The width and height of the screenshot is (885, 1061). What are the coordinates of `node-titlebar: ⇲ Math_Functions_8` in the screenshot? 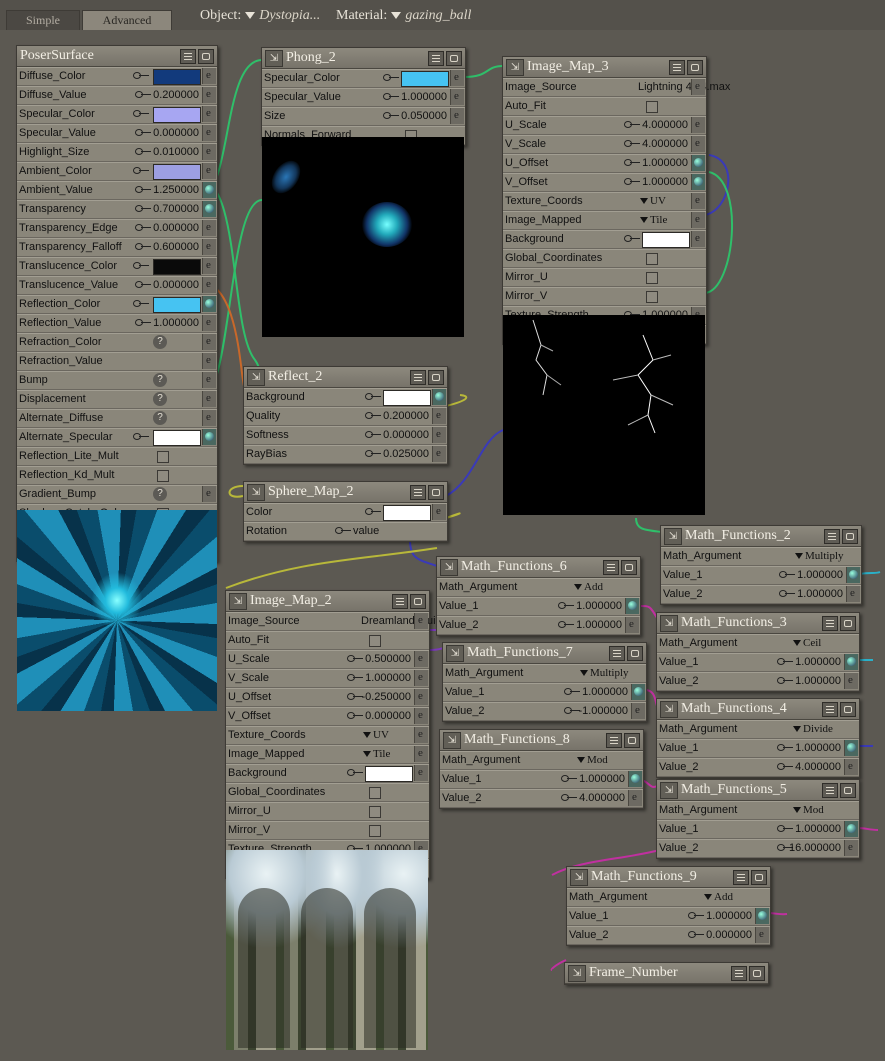 It's located at (541, 740).